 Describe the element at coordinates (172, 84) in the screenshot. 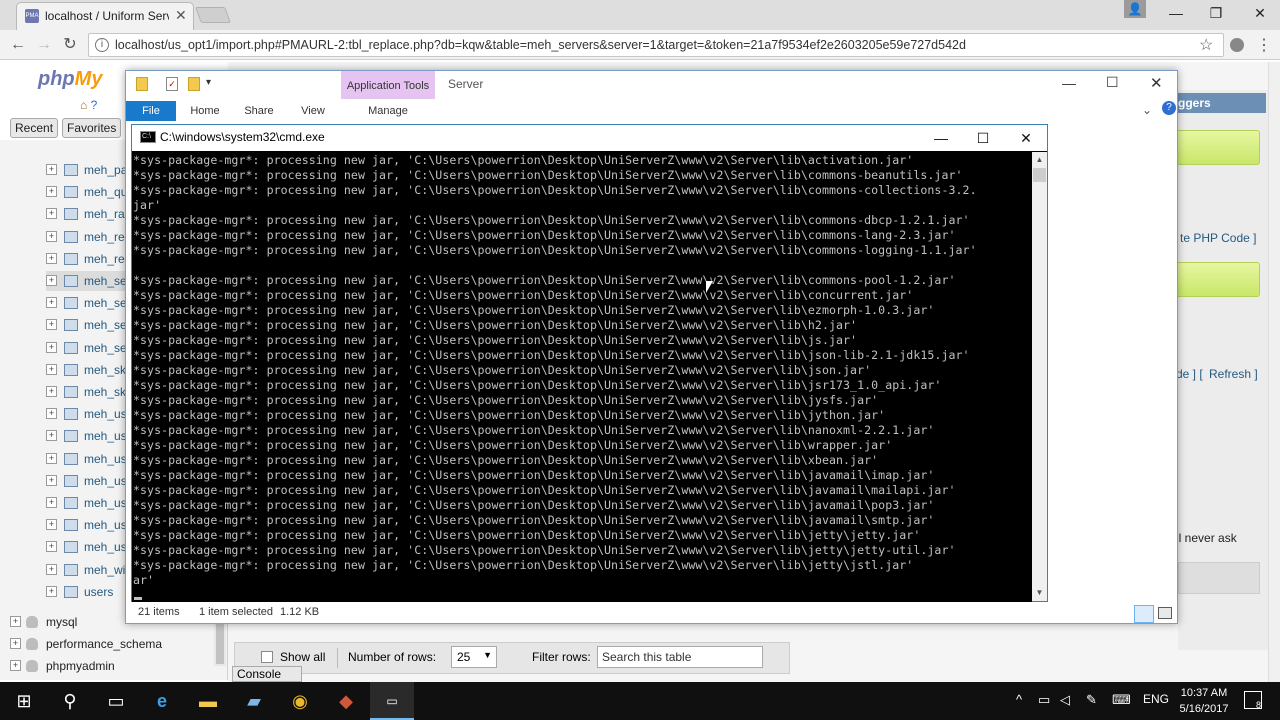

I see `properties-icon: ✓` at that location.